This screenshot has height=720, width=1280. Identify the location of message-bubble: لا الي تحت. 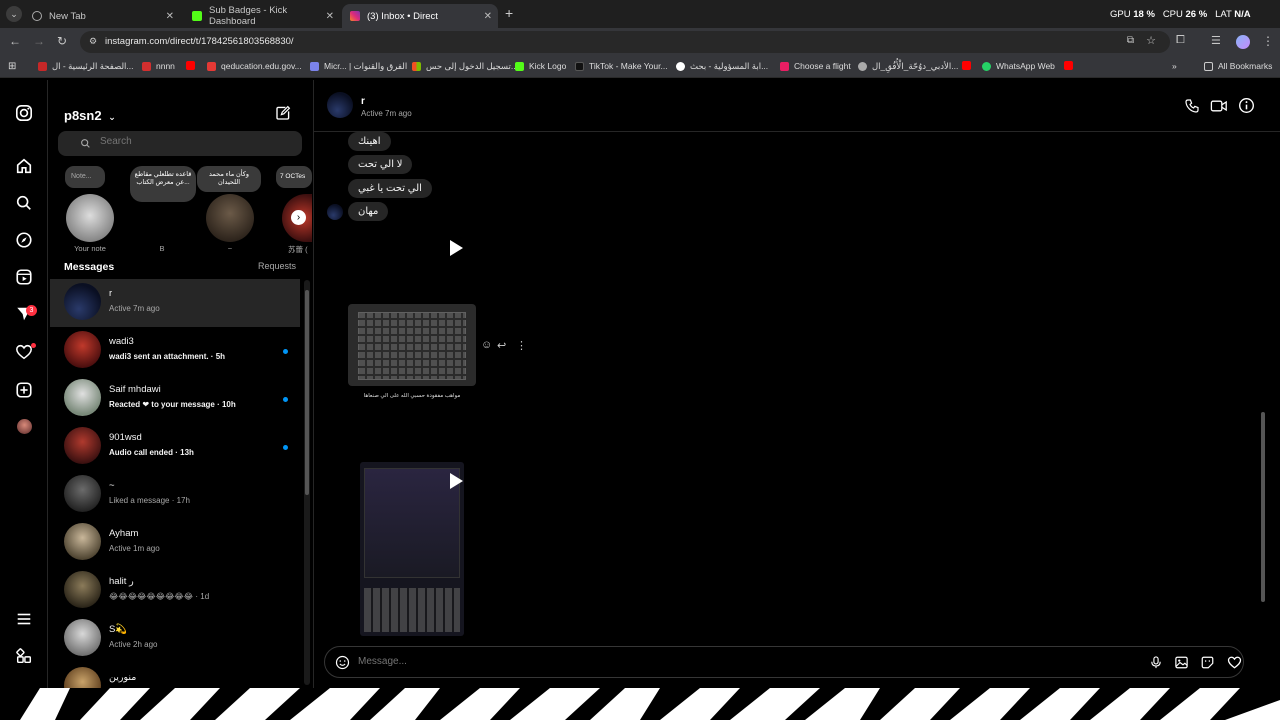
(380, 164).